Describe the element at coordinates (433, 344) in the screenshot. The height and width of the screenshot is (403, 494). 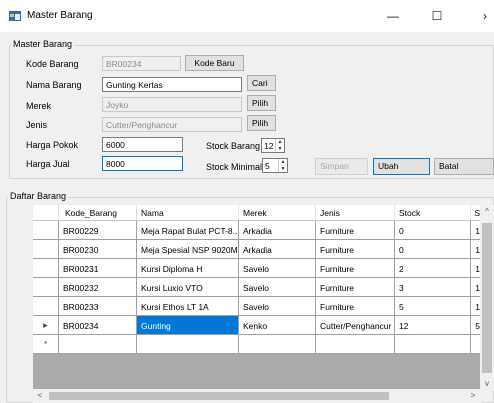
I see `cell-stock` at that location.